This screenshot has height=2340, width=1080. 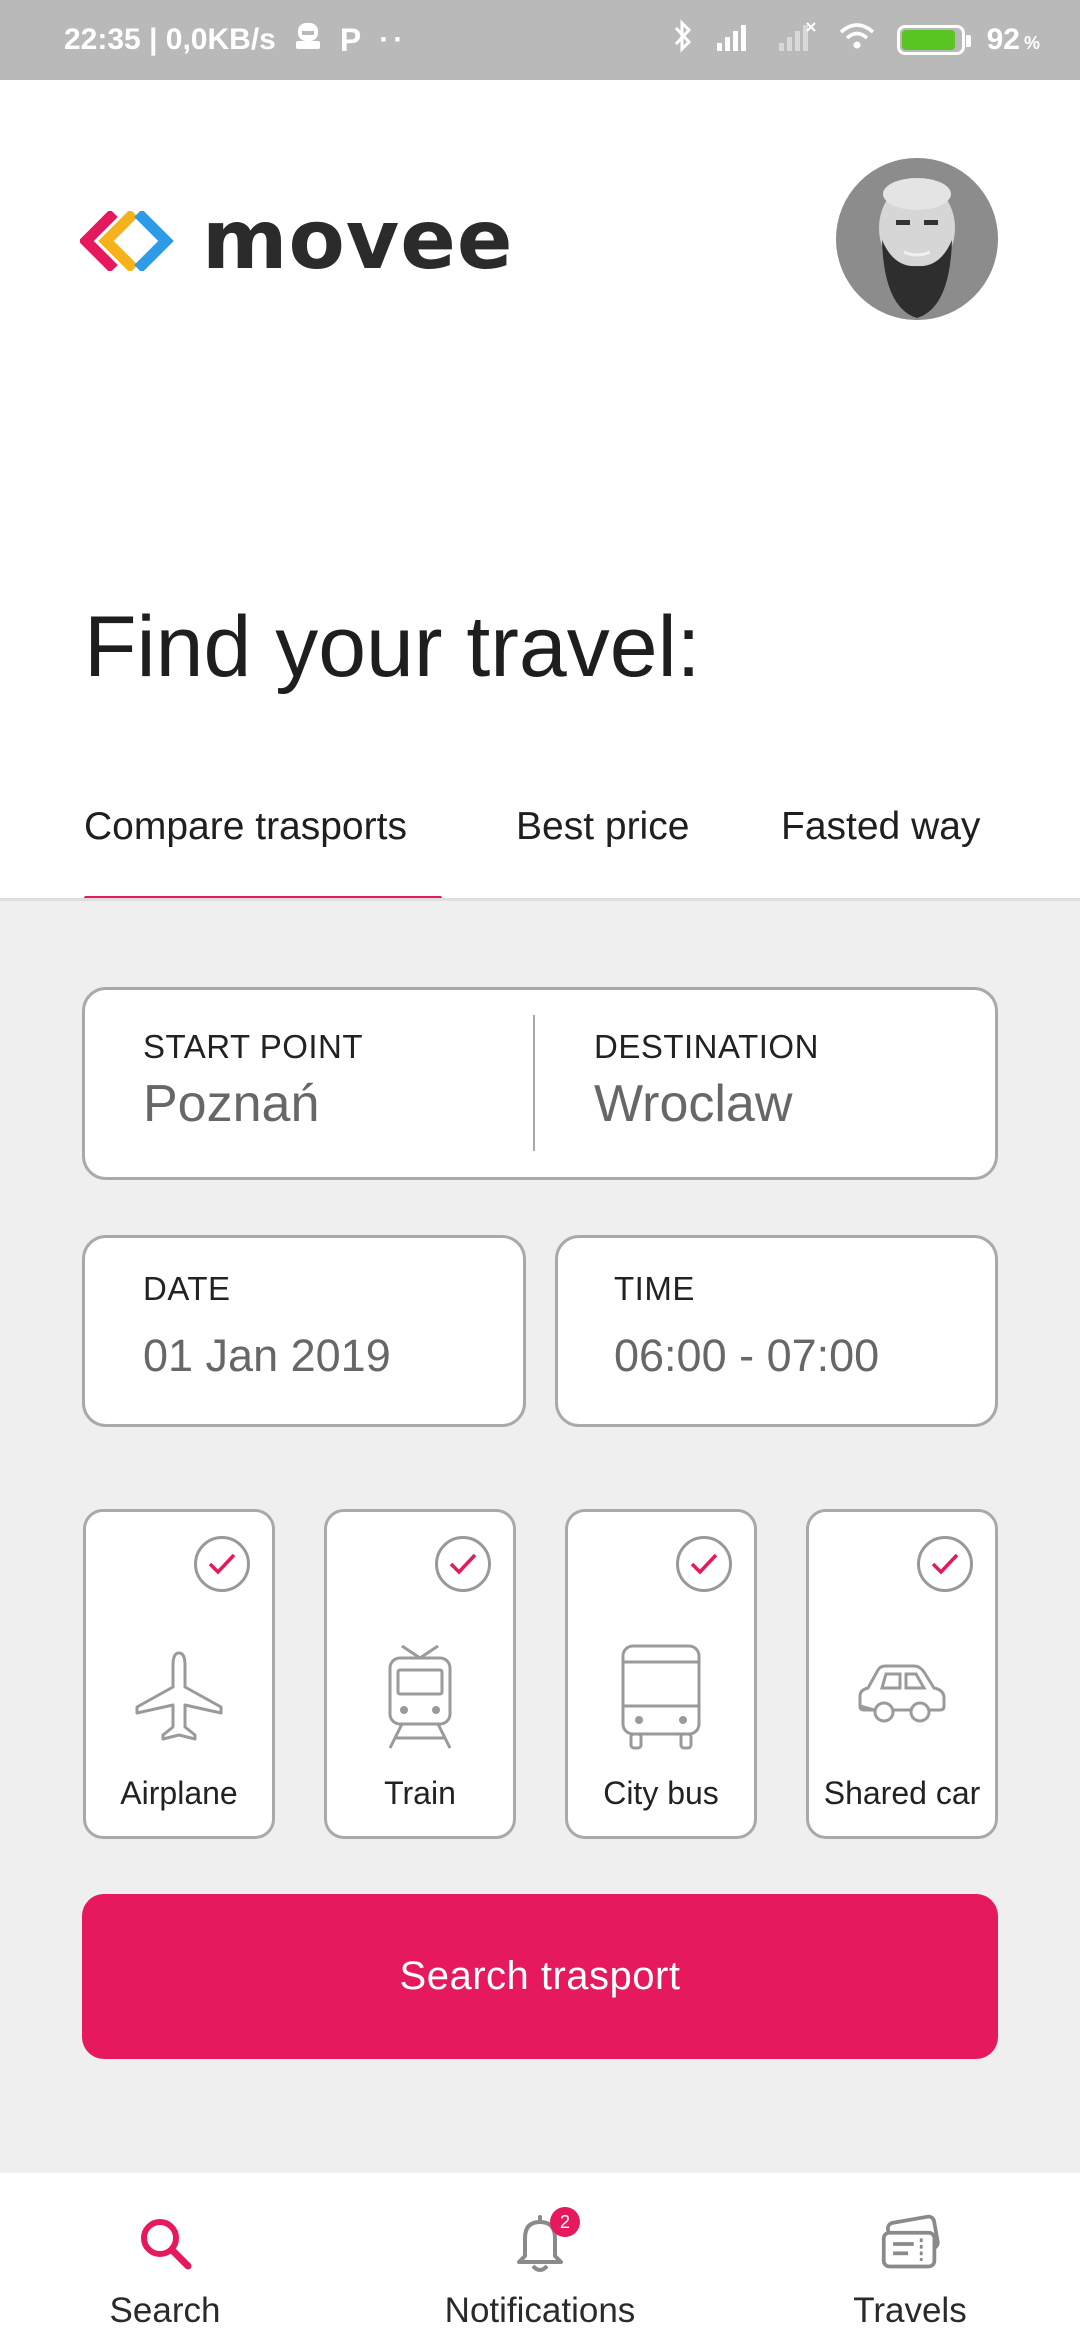 What do you see at coordinates (706, 1046) in the screenshot?
I see `destination-label: DESTINATION` at bounding box center [706, 1046].